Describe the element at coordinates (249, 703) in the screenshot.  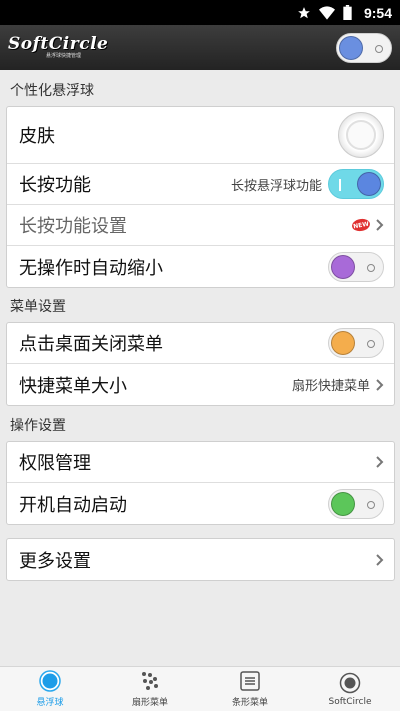
I see `nav-label: 条形菜单` at that location.